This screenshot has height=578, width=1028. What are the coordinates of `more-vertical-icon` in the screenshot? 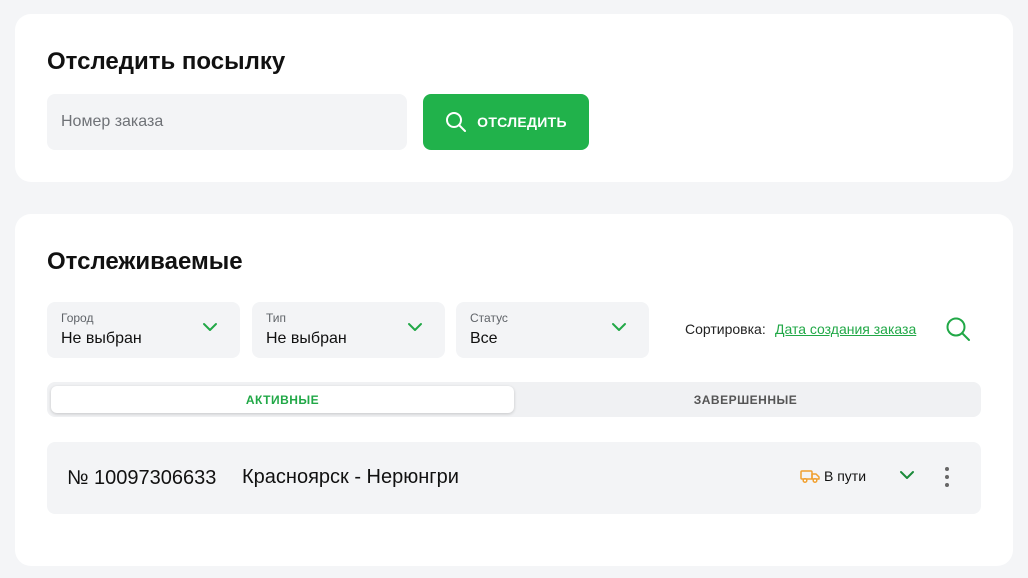 It's located at (947, 477).